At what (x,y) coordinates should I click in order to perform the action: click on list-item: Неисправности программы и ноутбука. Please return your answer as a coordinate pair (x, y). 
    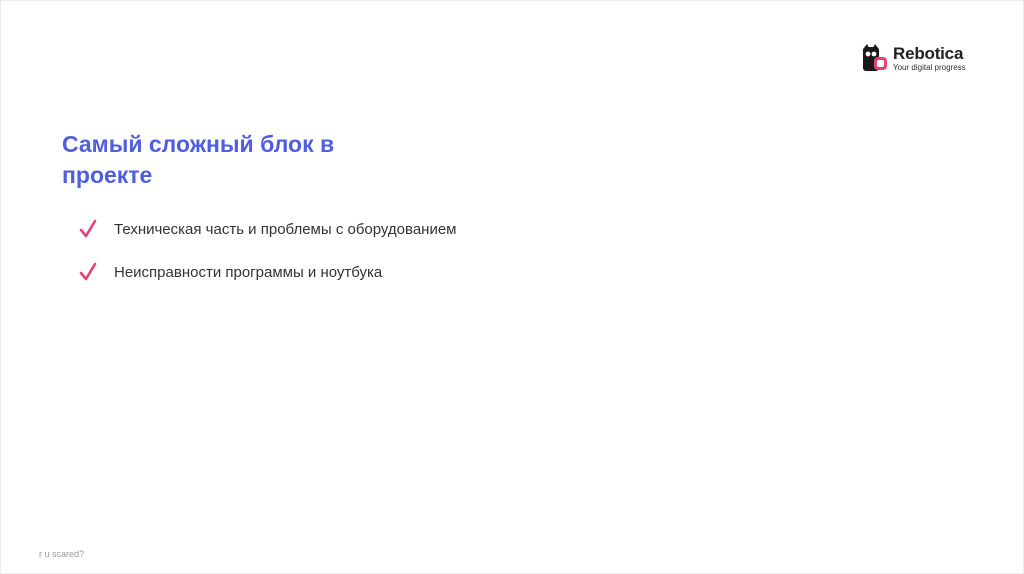
    Looking at the image, I should click on (268, 272).